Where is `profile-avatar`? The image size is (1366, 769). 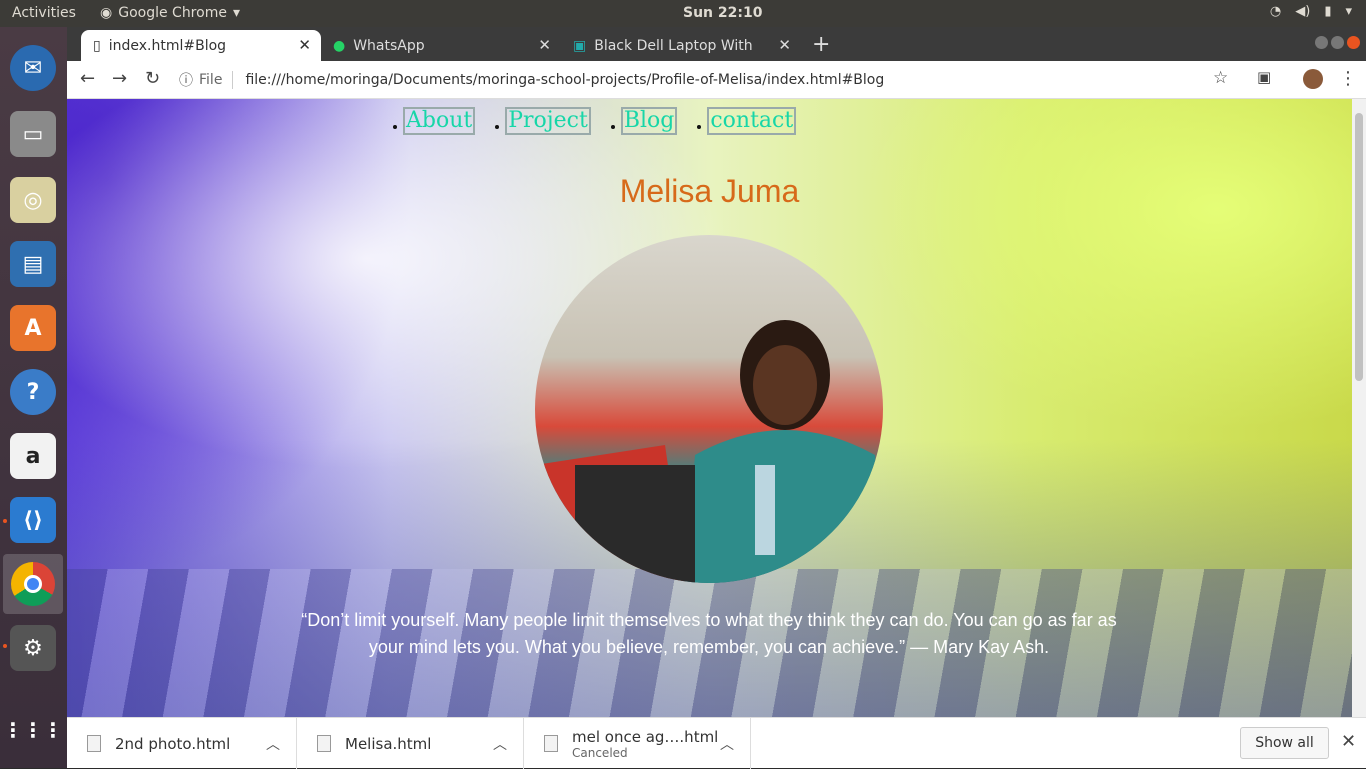
profile-avatar is located at coordinates (1313, 79).